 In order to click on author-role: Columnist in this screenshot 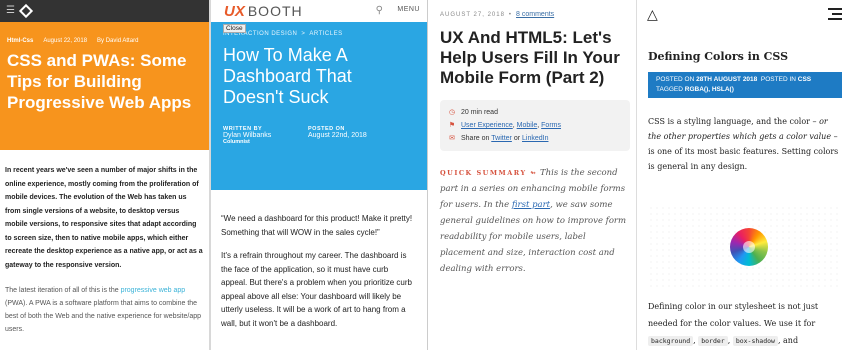, I will do `click(236, 142)`.